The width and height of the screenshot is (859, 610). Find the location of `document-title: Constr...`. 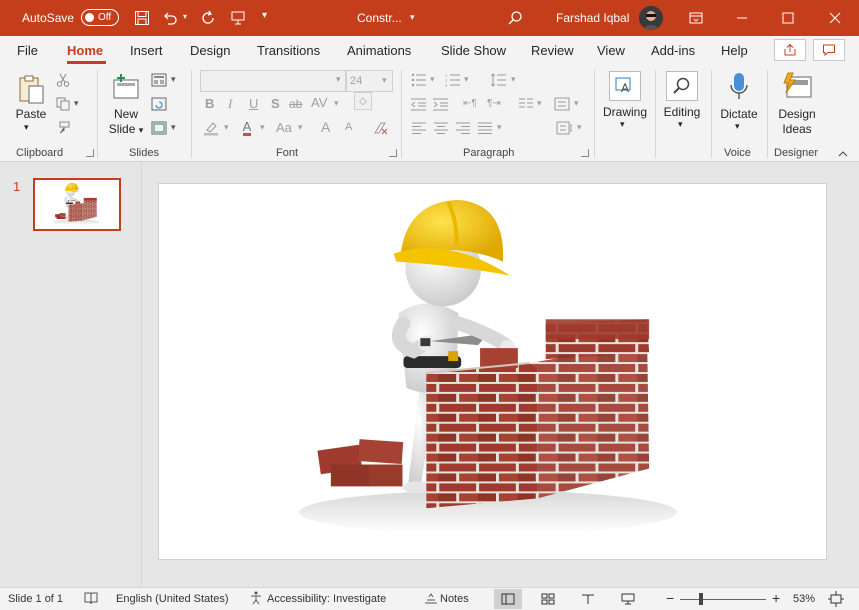

document-title: Constr... is located at coordinates (379, 18).